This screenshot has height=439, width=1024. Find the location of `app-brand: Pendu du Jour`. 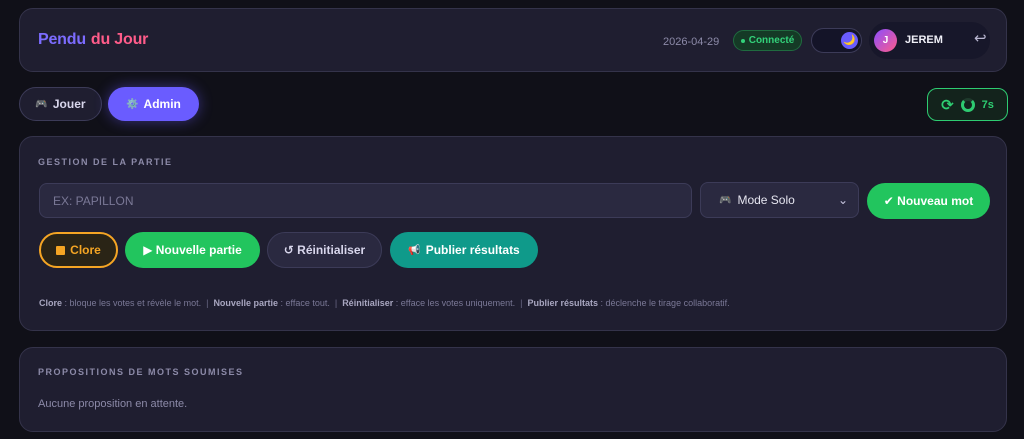

app-brand: Pendu du Jour is located at coordinates (93, 40).